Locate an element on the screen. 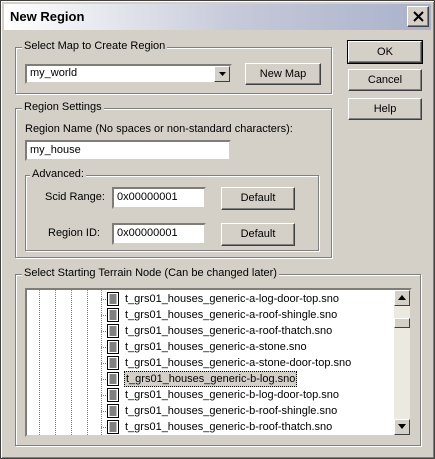 This screenshot has height=459, width=435. region-id-default-label: Default is located at coordinates (258, 234).